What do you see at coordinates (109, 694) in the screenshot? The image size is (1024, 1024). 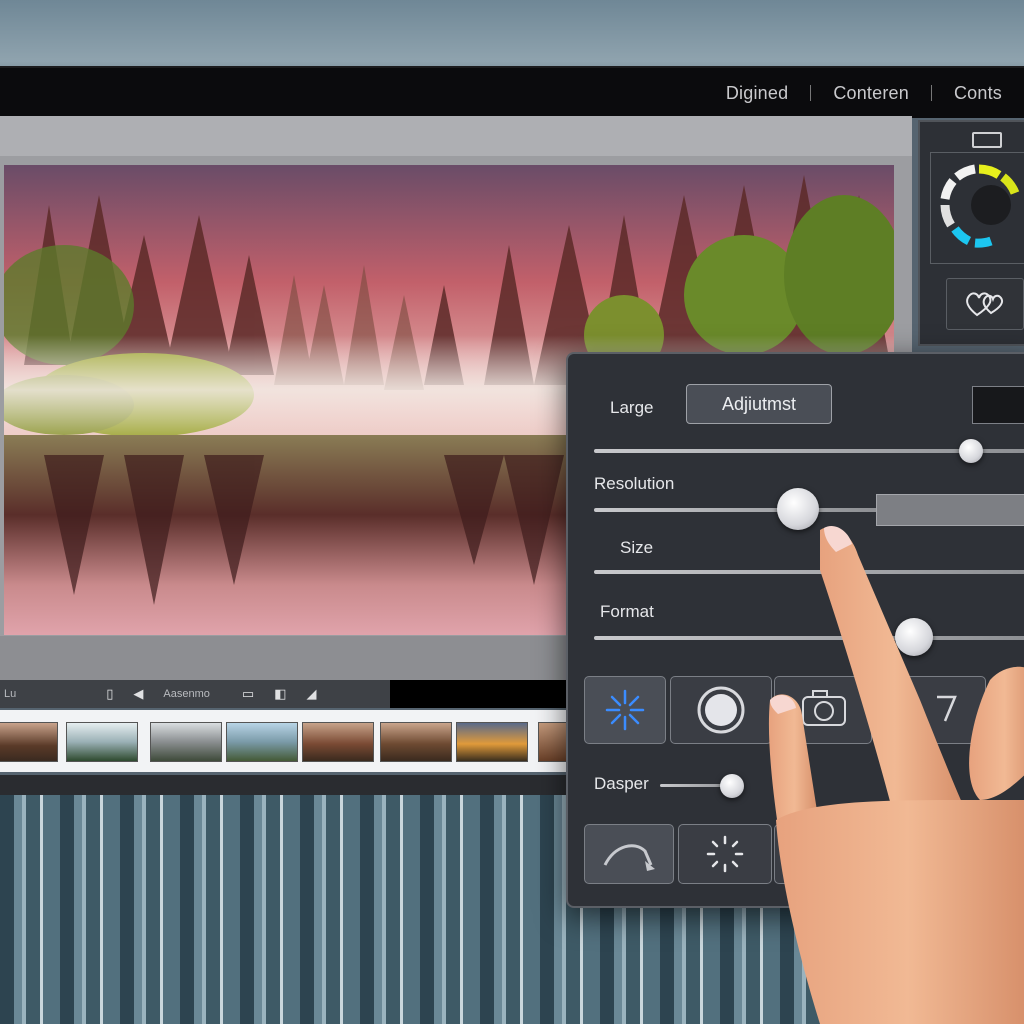 I see `phone-icon: ▯` at bounding box center [109, 694].